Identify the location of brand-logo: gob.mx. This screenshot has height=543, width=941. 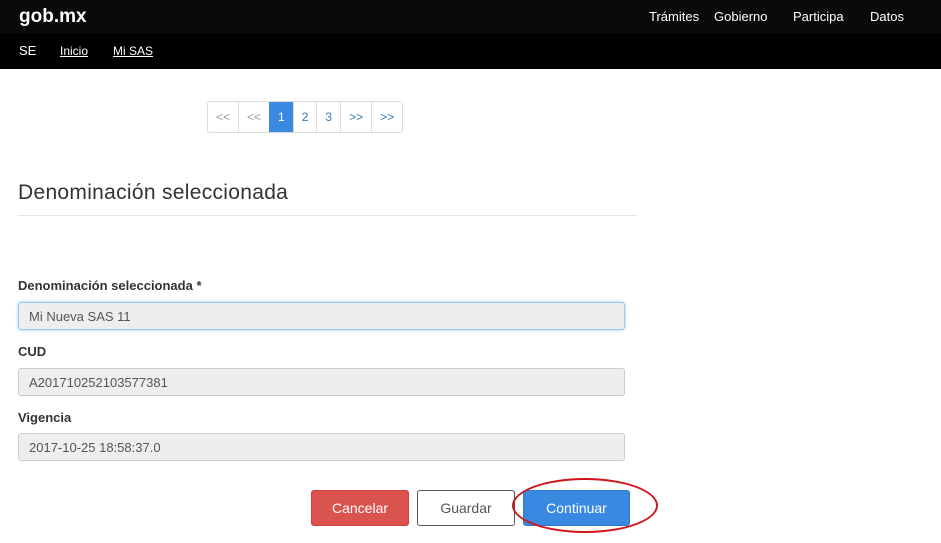
(53, 17).